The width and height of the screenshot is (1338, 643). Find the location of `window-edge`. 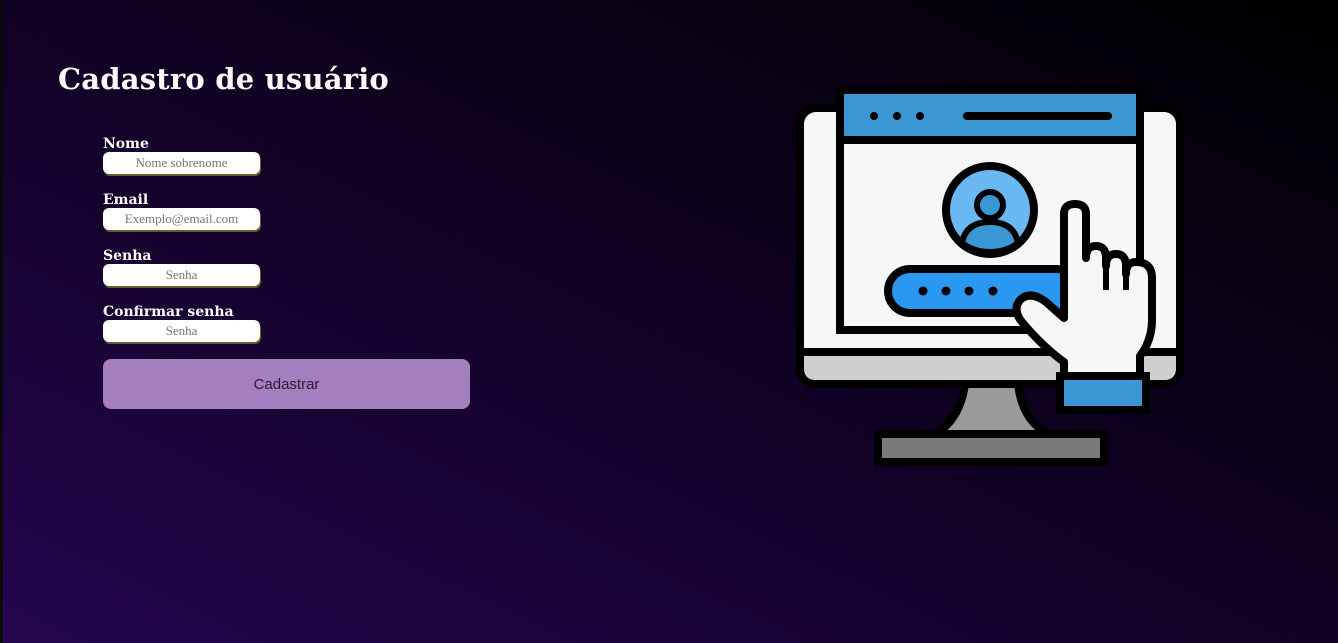

window-edge is located at coordinates (1, 321).